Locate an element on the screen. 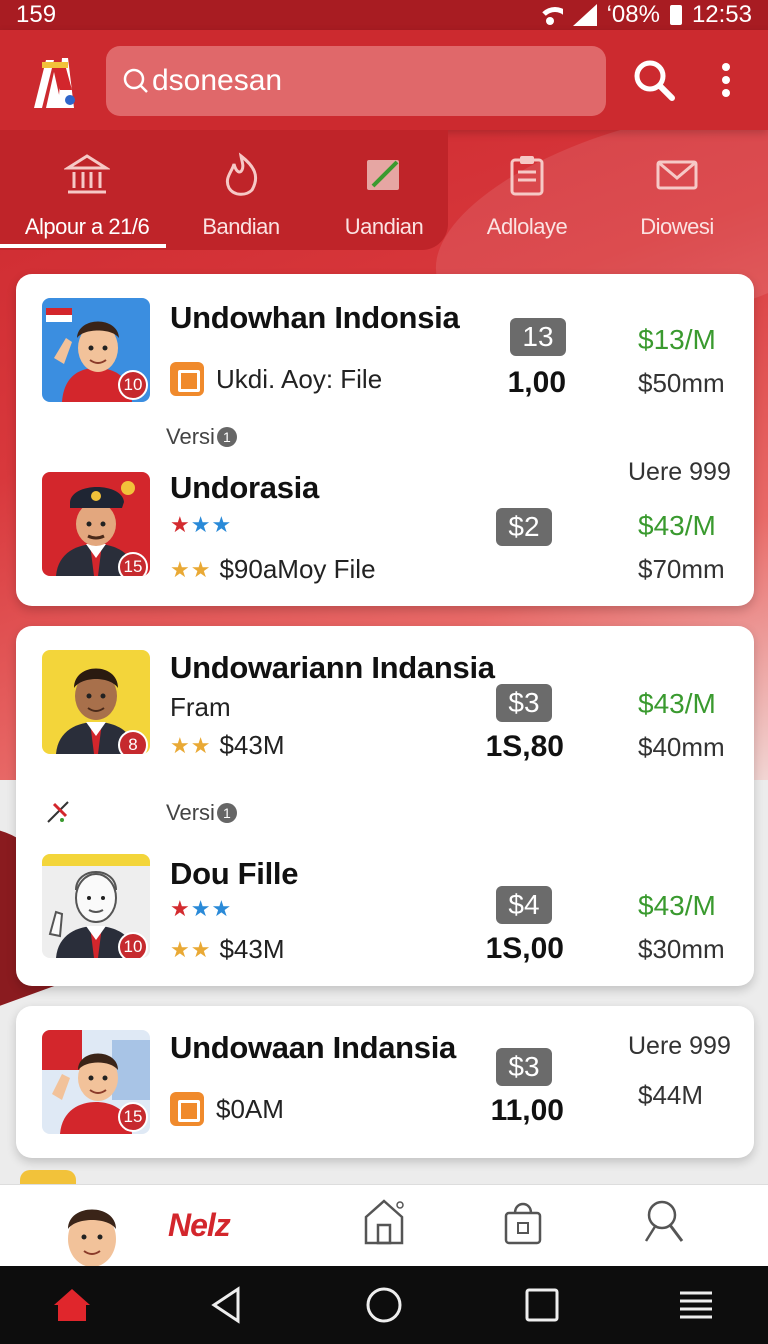  price-gray: $40mm is located at coordinates (681, 747).